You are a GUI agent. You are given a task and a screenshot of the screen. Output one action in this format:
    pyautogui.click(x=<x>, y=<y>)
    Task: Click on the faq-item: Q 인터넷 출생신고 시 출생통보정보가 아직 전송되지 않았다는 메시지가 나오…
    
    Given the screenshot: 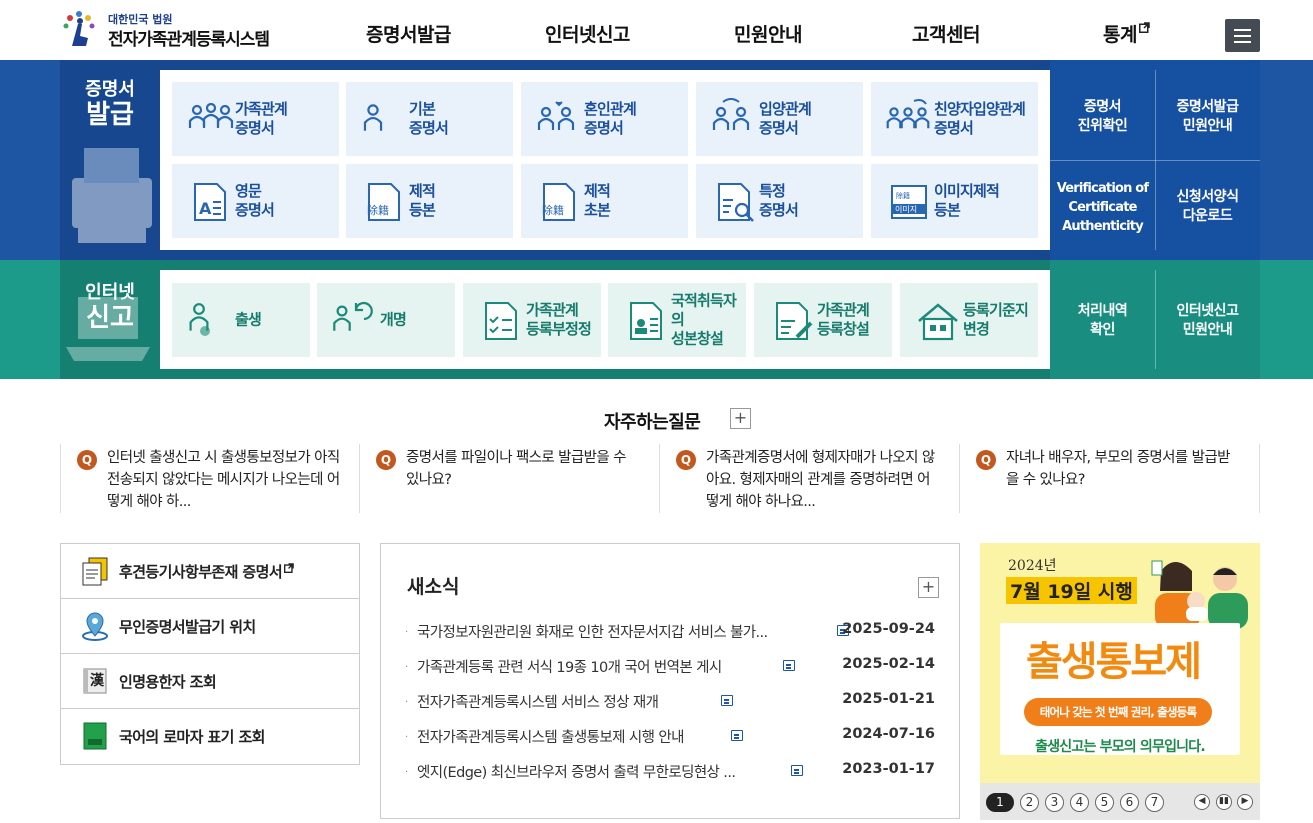 What is the action you would take?
    pyautogui.click(x=210, y=478)
    